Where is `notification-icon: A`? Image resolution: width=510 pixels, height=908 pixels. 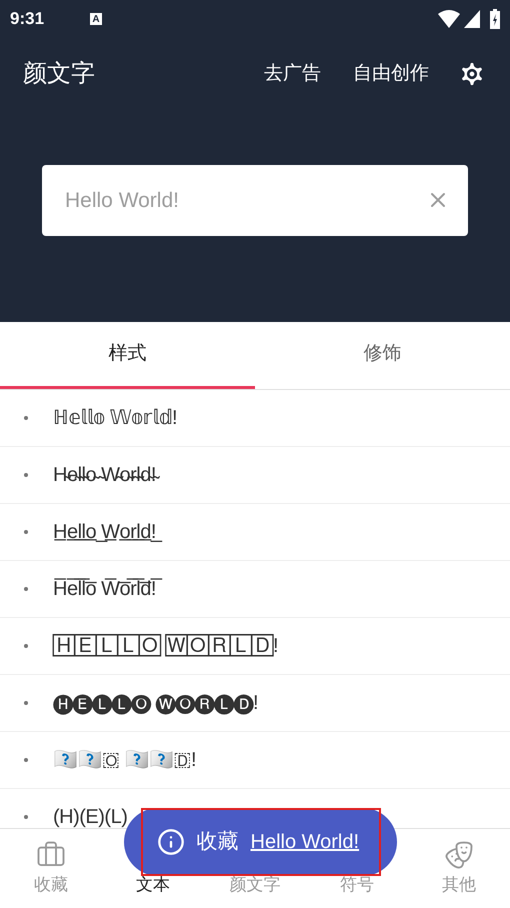 notification-icon: A is located at coordinates (96, 19).